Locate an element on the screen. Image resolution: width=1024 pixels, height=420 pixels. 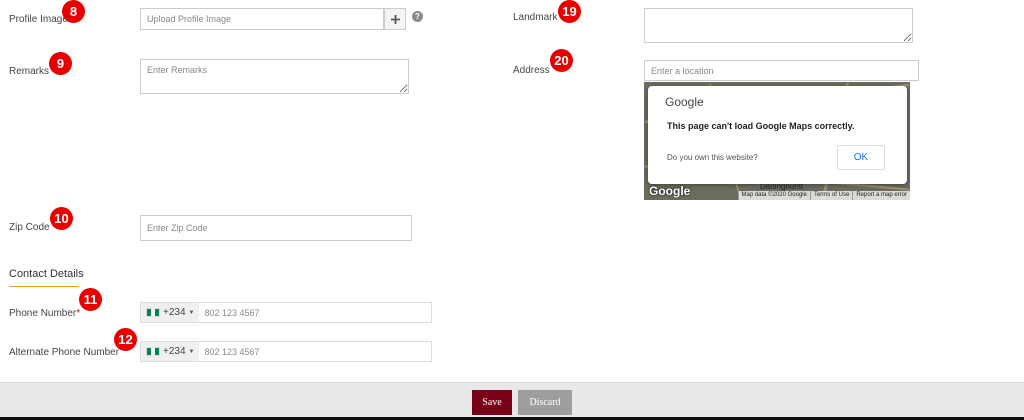
report-map-error-link: Report a map error is located at coordinates (881, 195).